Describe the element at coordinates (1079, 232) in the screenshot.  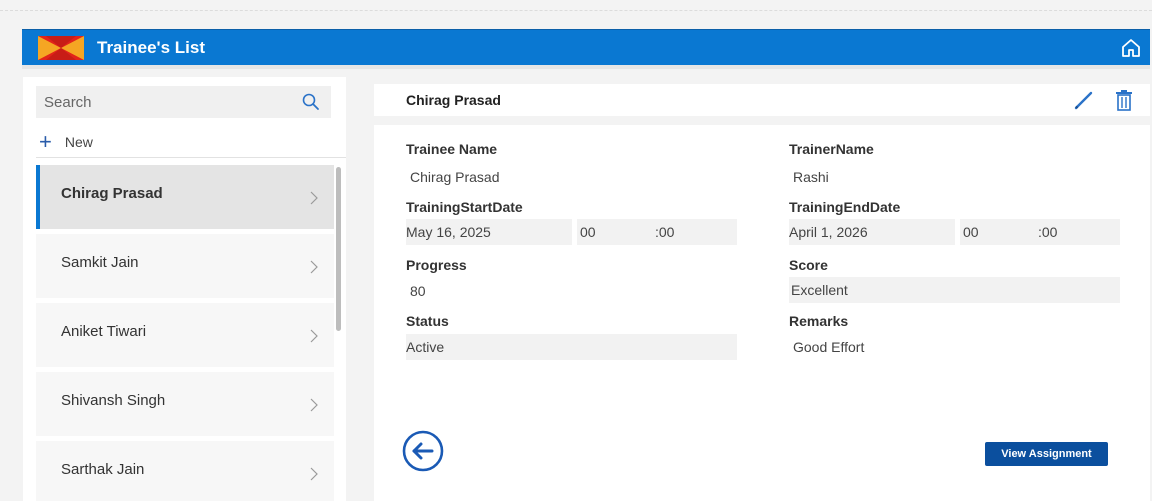
I see `end-minute-field: :00` at that location.